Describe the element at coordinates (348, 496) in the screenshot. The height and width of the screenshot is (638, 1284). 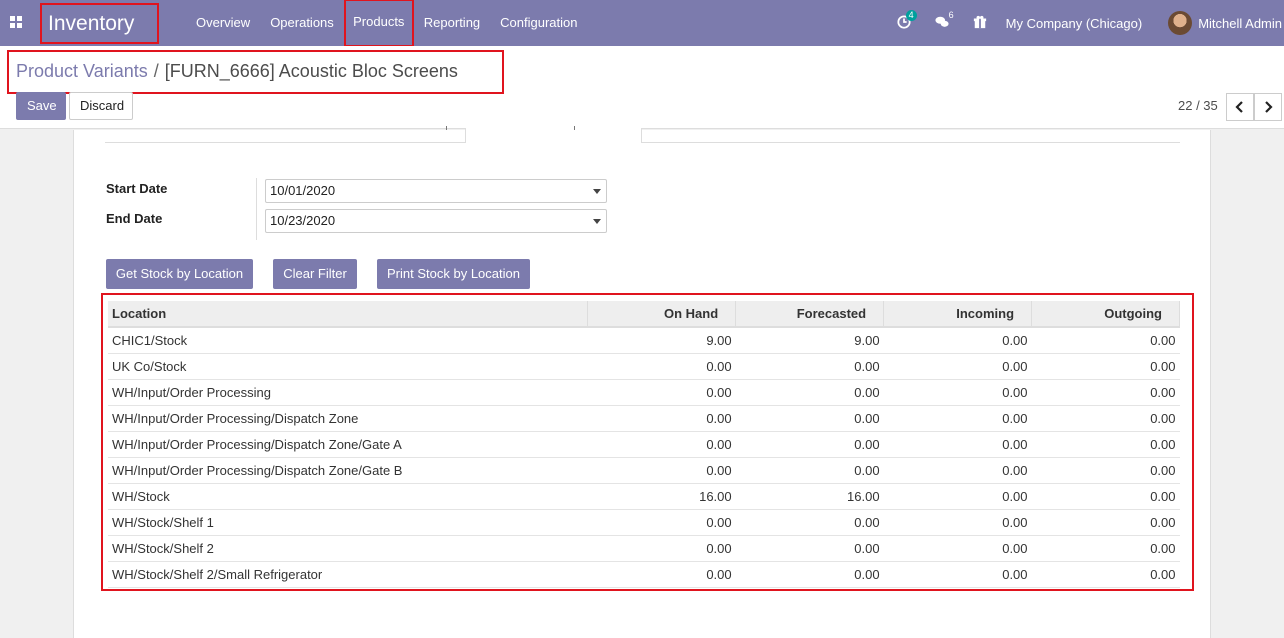
I see `cell-location: WH/Stock` at that location.